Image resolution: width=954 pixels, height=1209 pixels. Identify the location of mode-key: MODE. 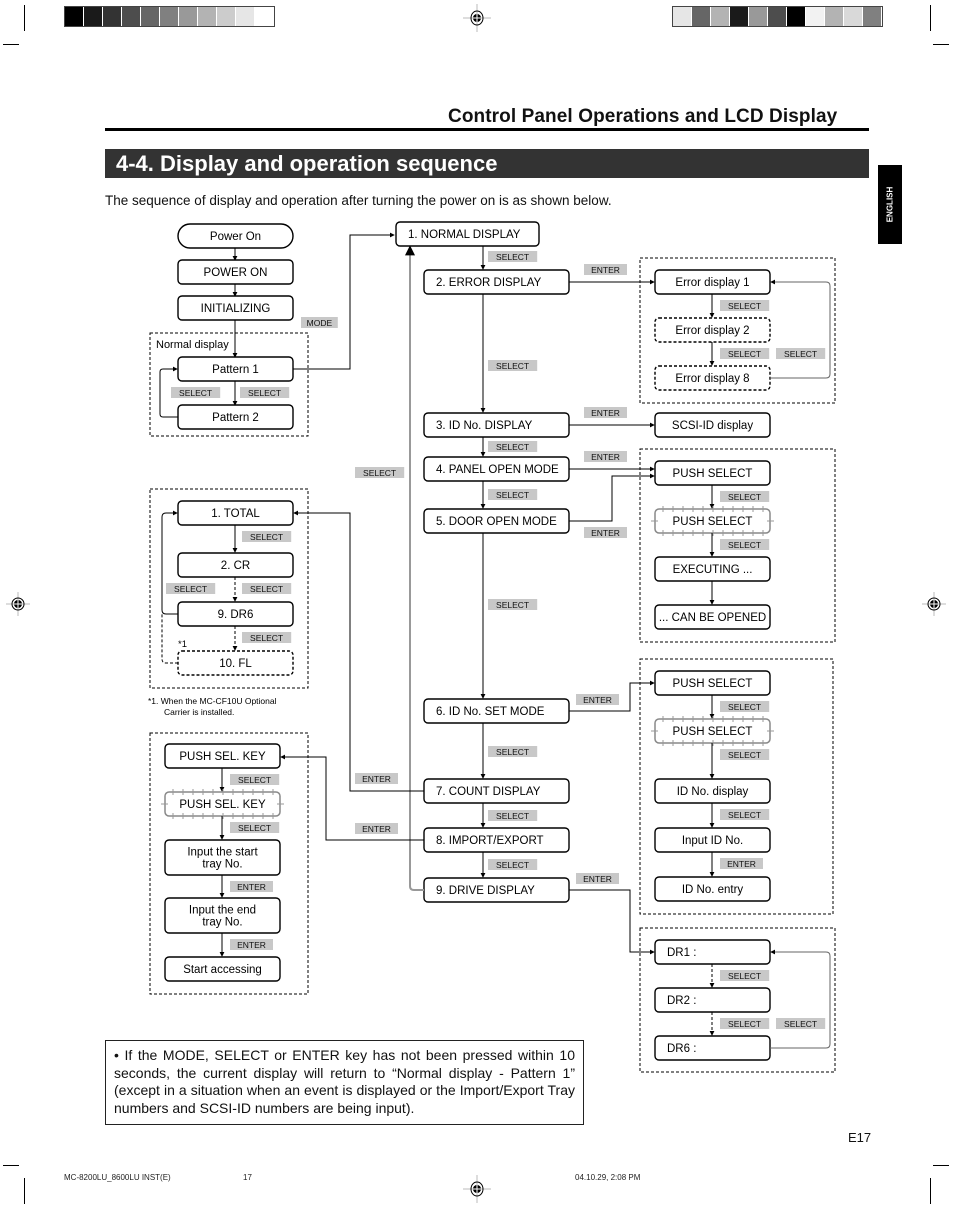
(319, 322).